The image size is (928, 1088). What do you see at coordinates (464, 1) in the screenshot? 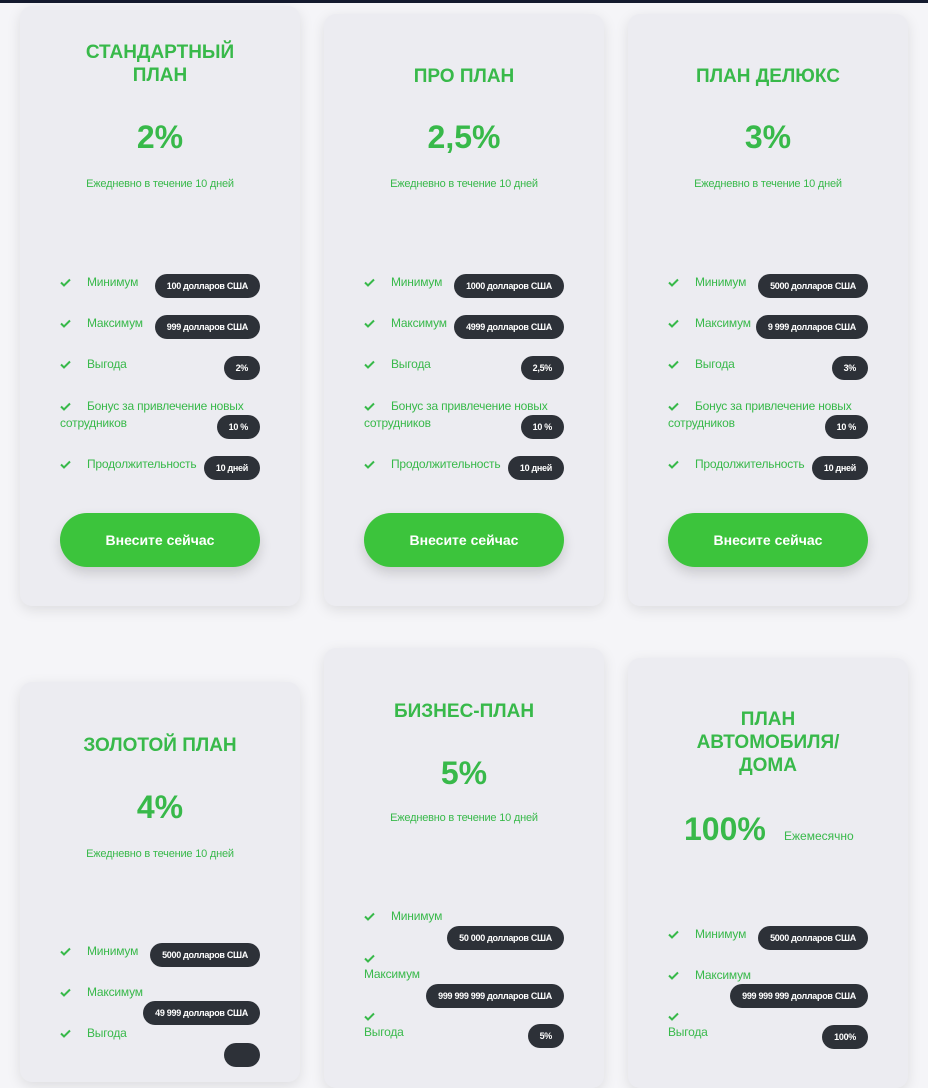
I see `top-nav-edge` at bounding box center [464, 1].